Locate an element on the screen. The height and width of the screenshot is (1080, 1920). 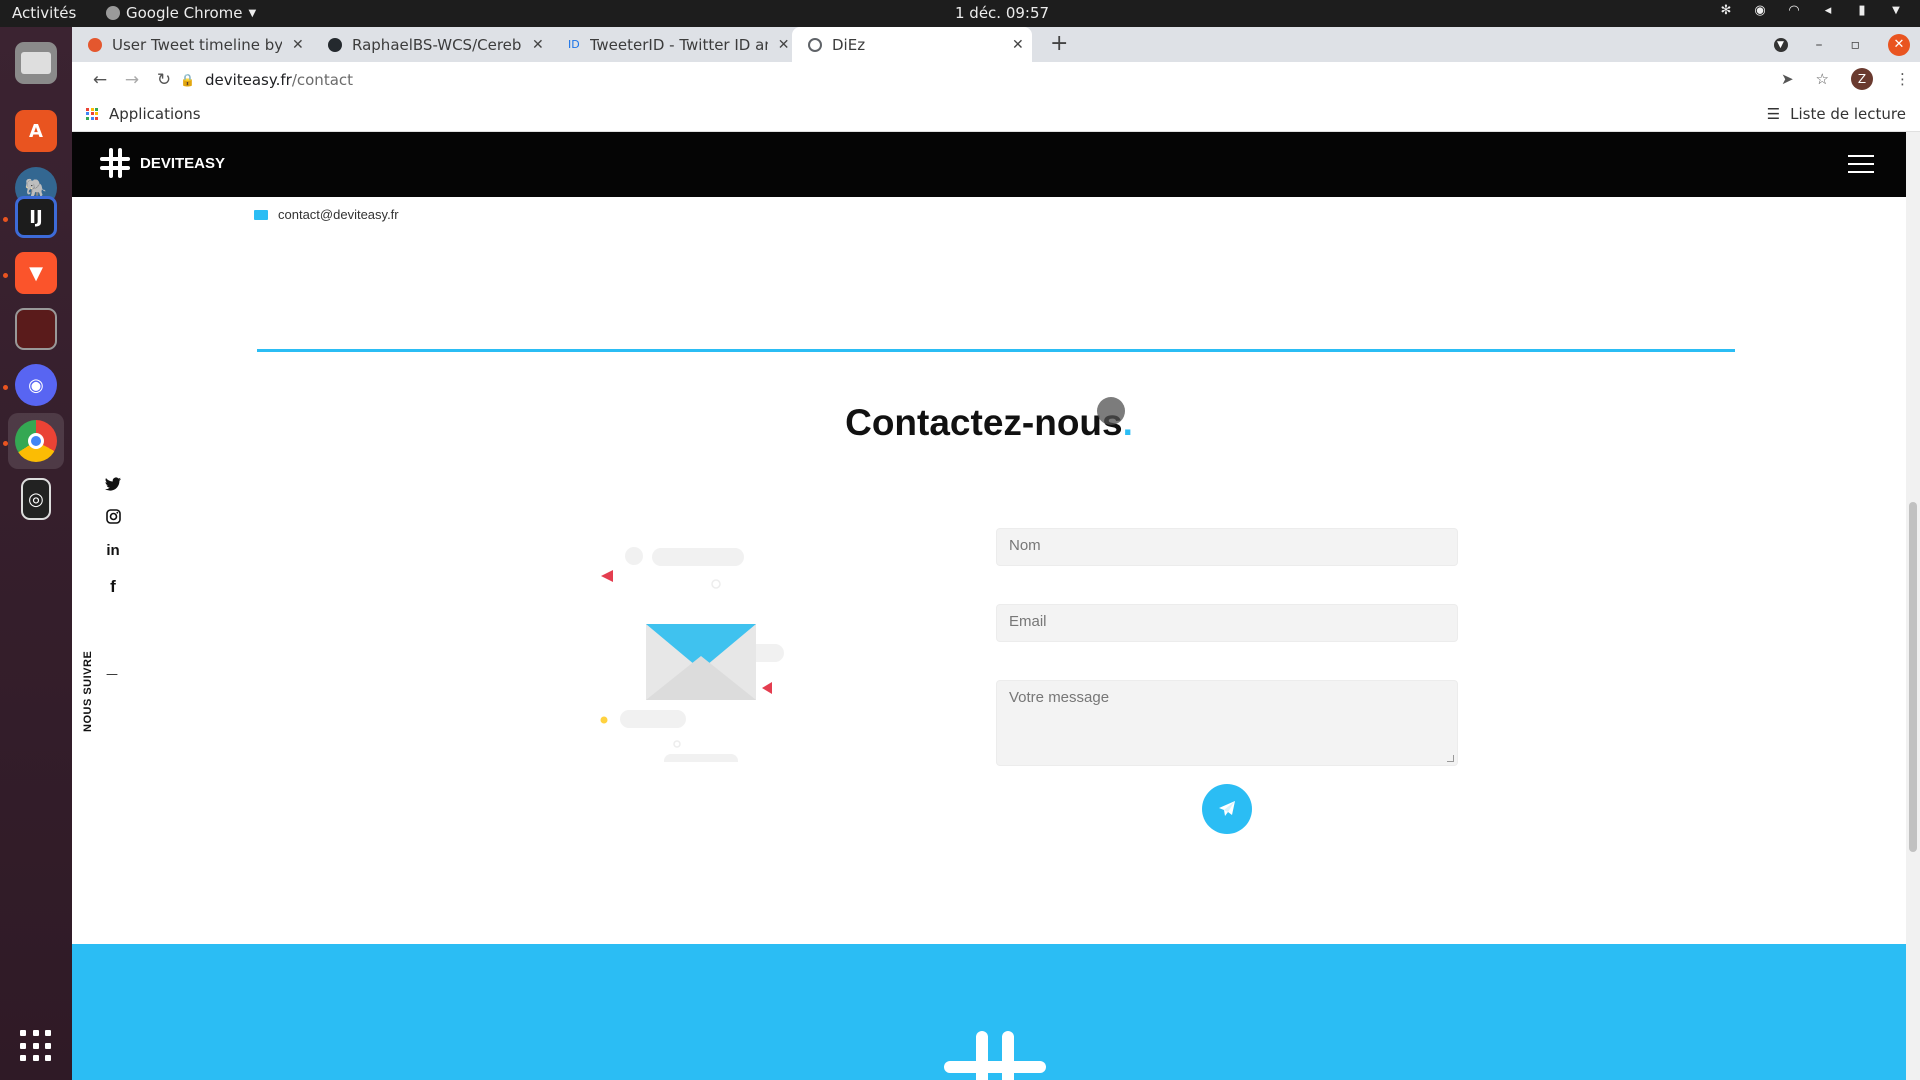
close-window-button: ✕ is located at coordinates (1899, 45).